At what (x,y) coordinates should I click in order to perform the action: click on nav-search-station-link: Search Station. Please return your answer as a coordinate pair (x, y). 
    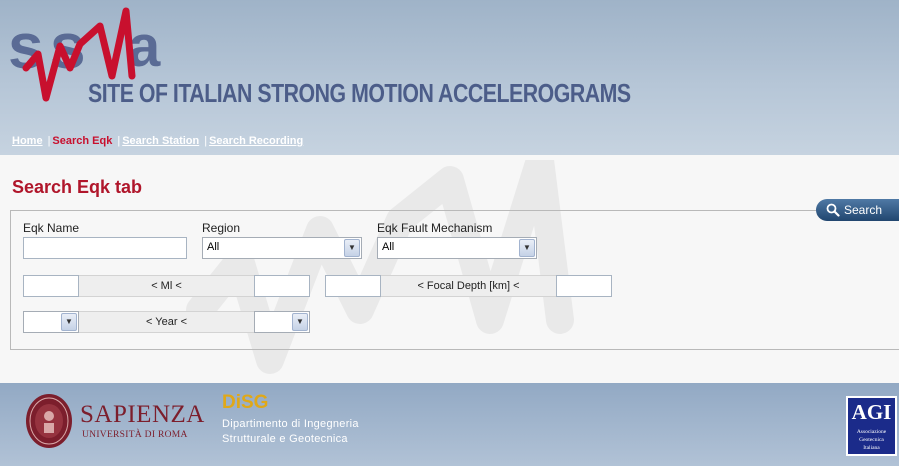
    Looking at the image, I should click on (160, 141).